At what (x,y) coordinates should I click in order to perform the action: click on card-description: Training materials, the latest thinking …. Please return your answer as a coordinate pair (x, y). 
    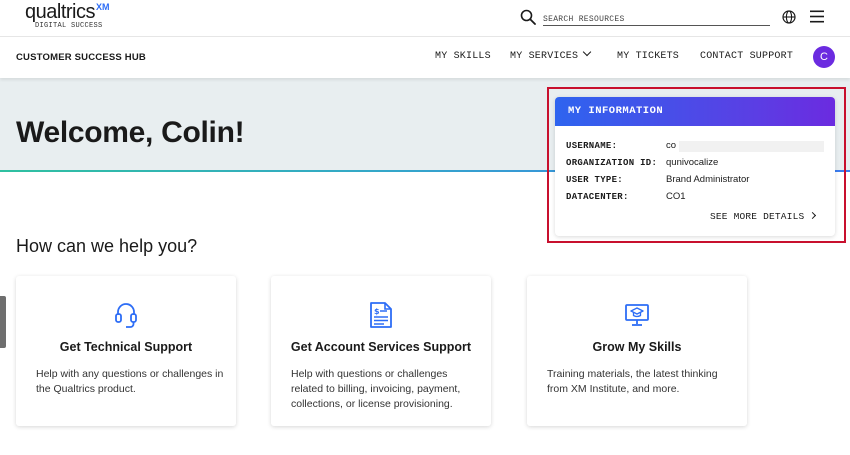
    Looking at the image, I should click on (632, 381).